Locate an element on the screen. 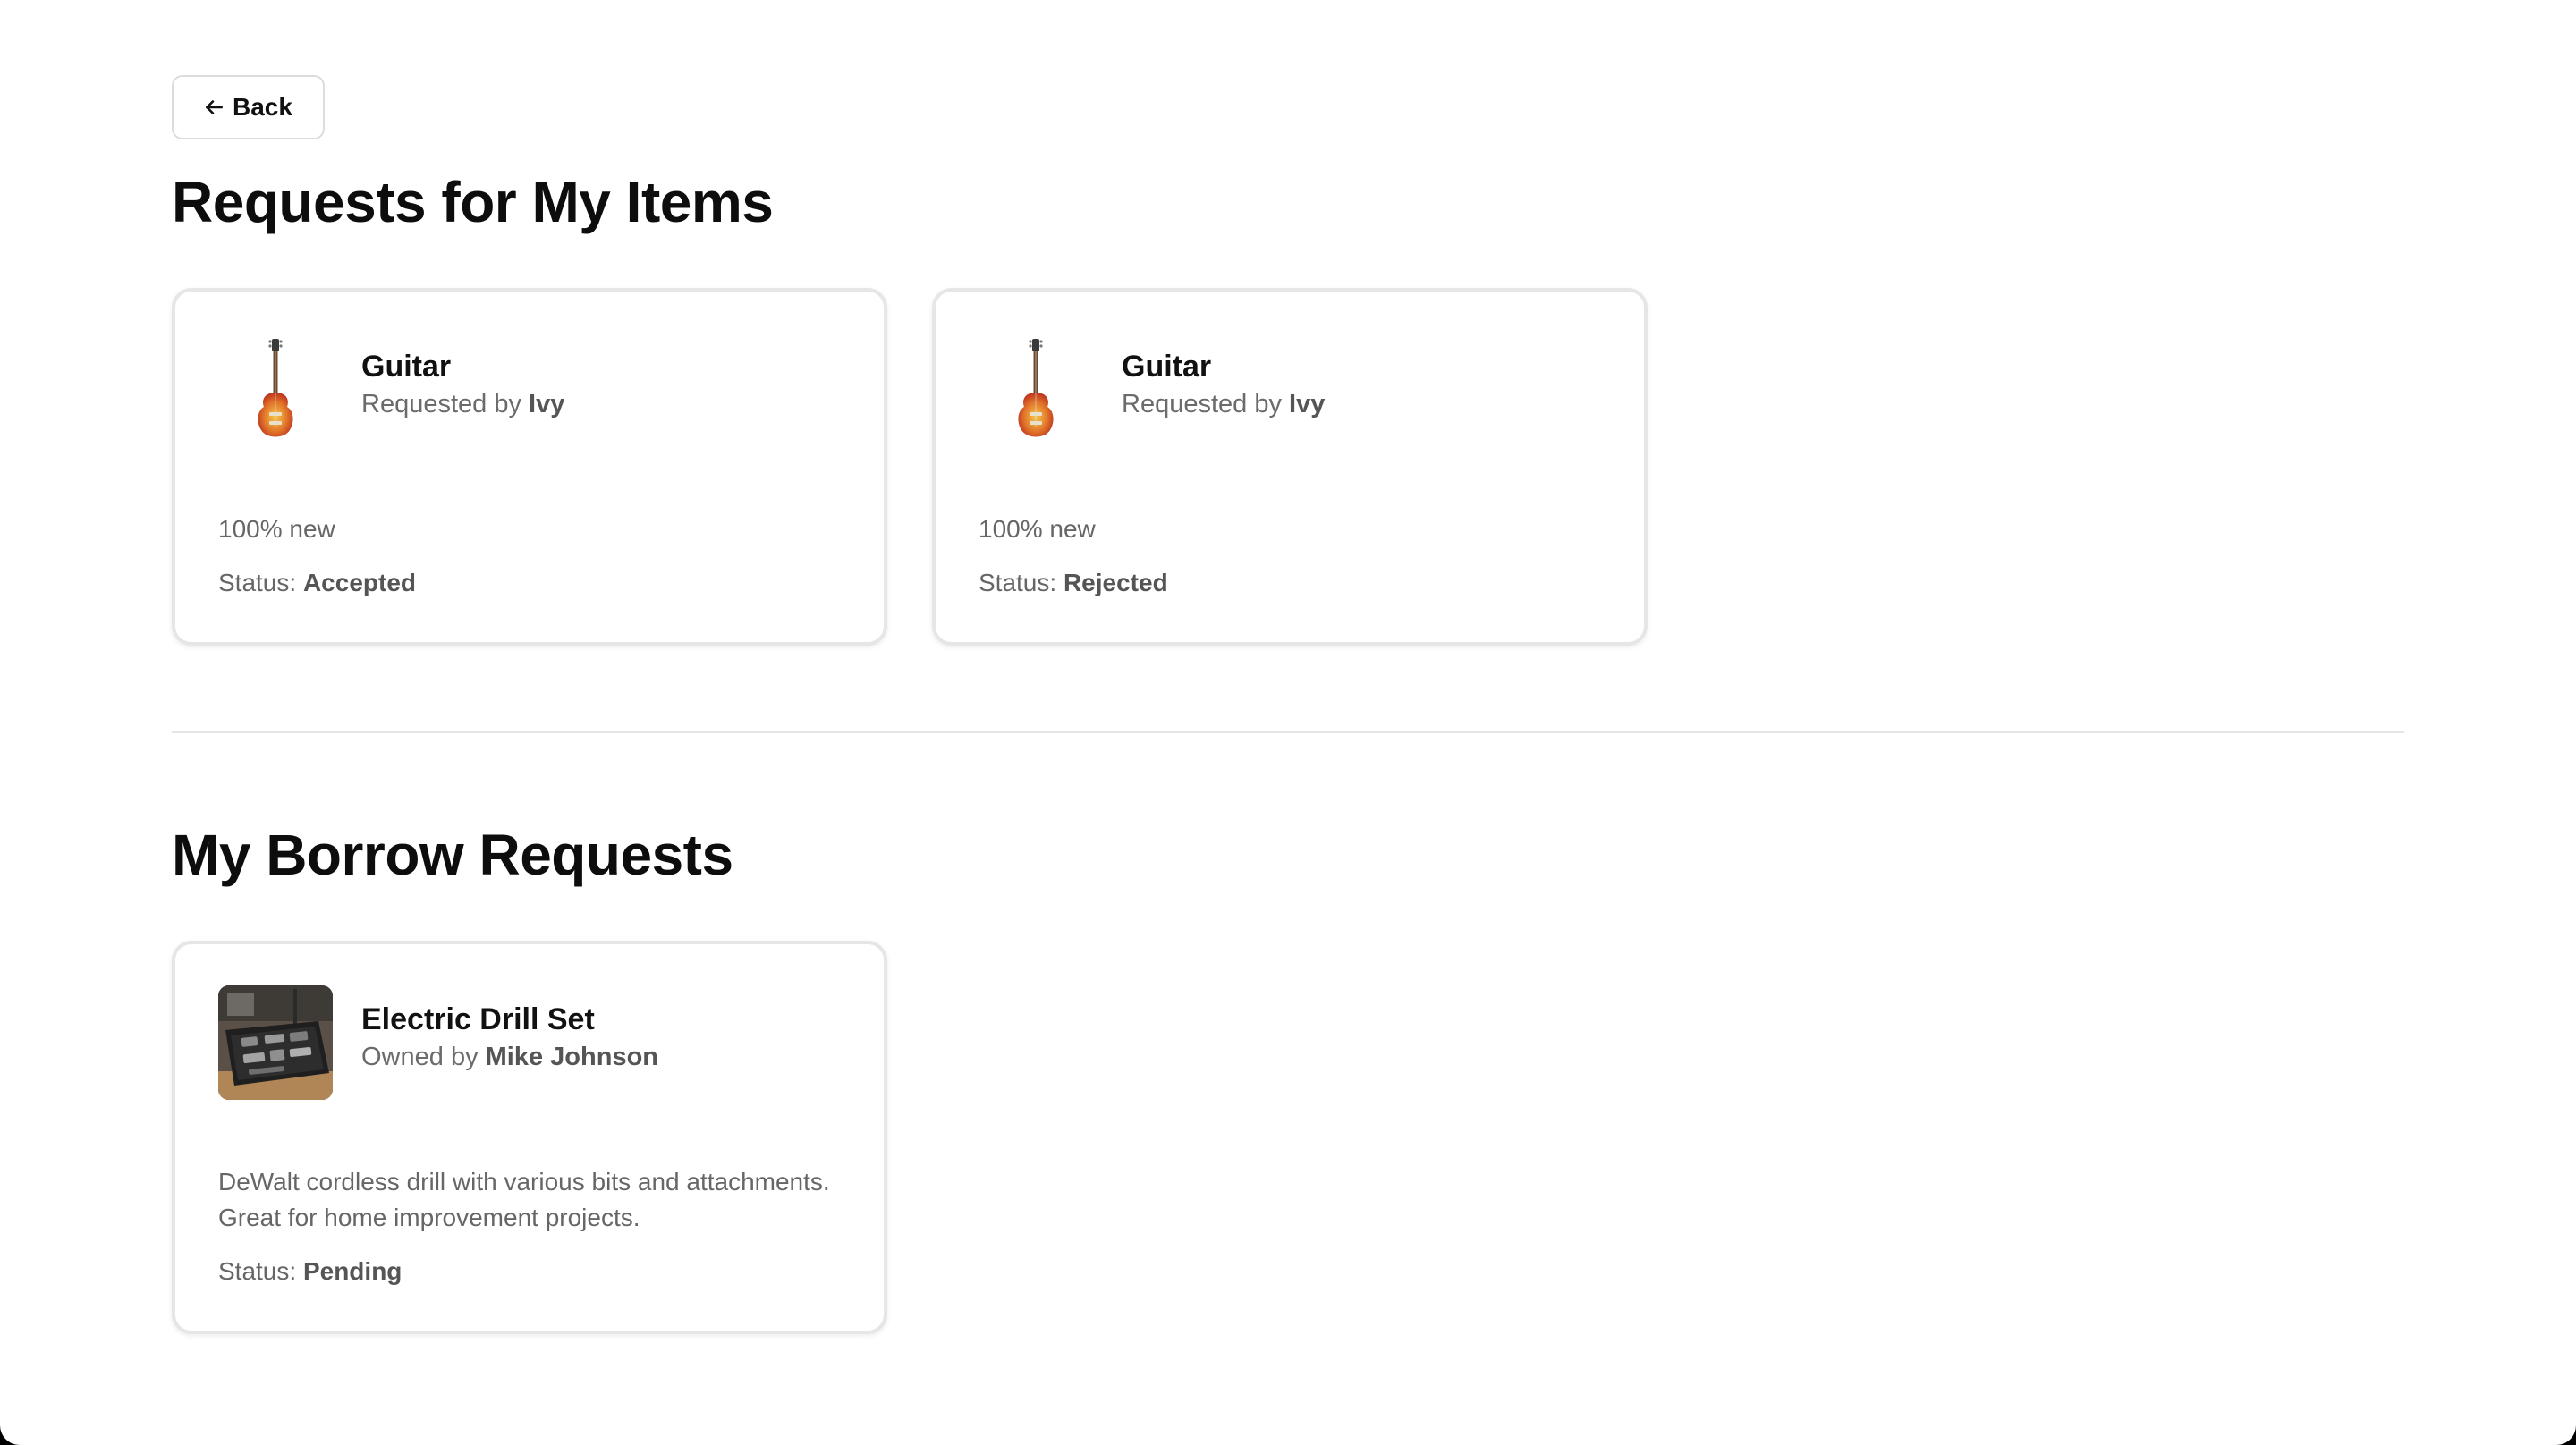 The image size is (2576, 1445). section-title-my-borrow-requests: My Borrow Requests is located at coordinates (452, 855).